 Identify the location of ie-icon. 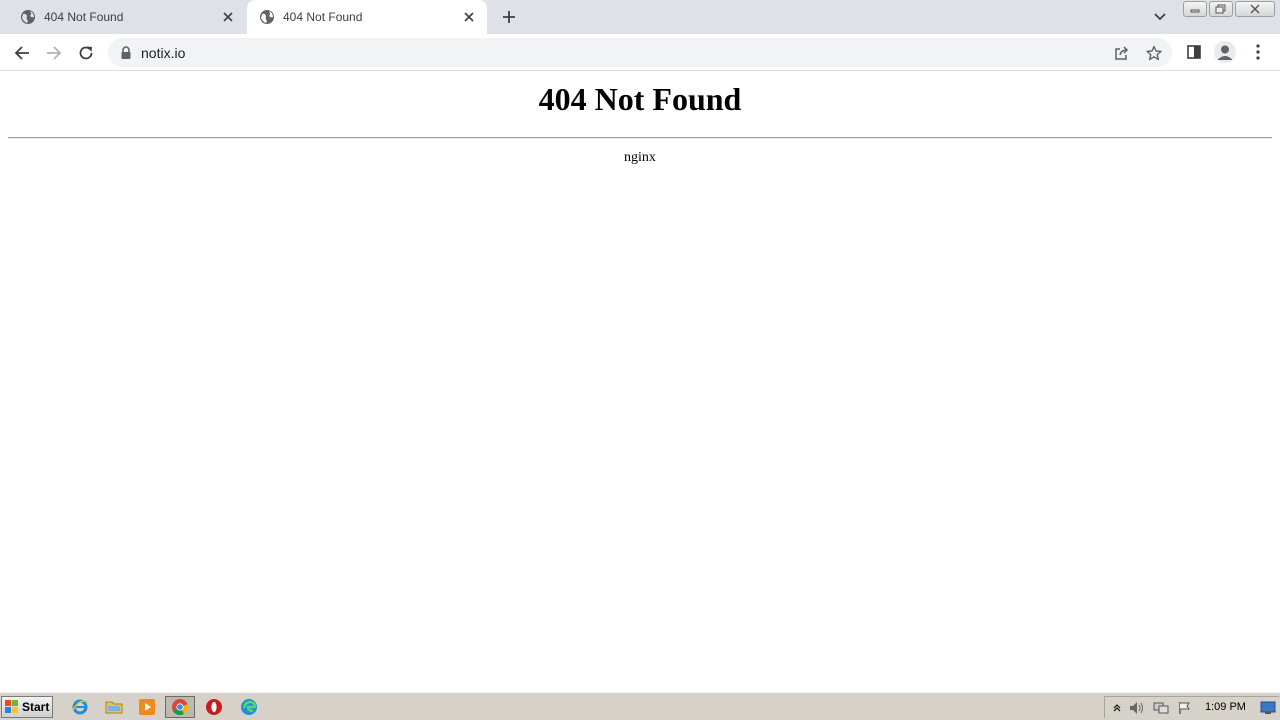
(80, 707).